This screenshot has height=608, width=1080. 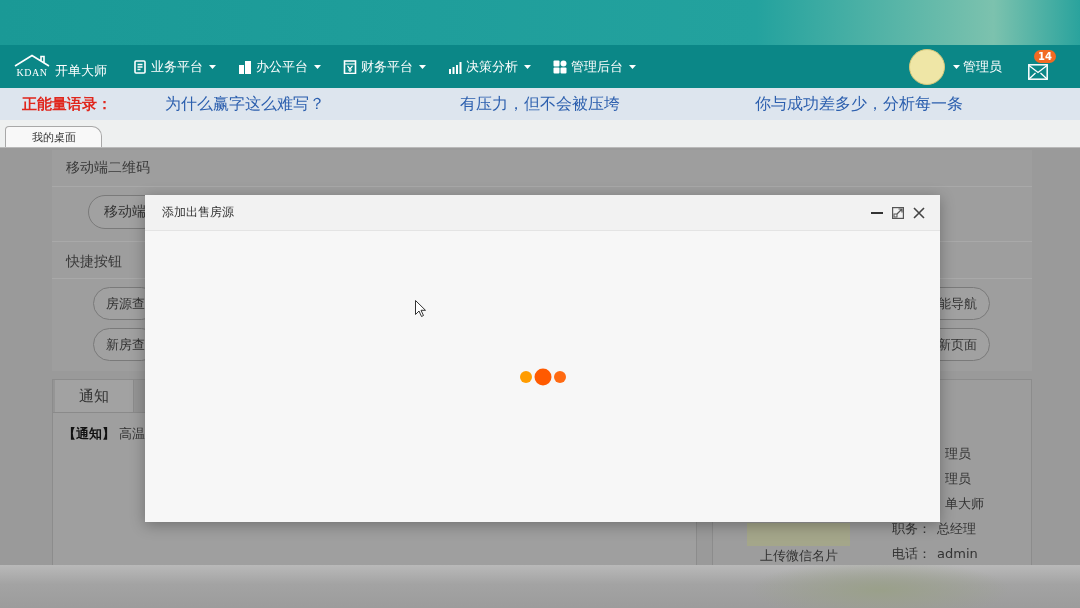 I want to click on notification-badge: 14, so click(x=1045, y=56).